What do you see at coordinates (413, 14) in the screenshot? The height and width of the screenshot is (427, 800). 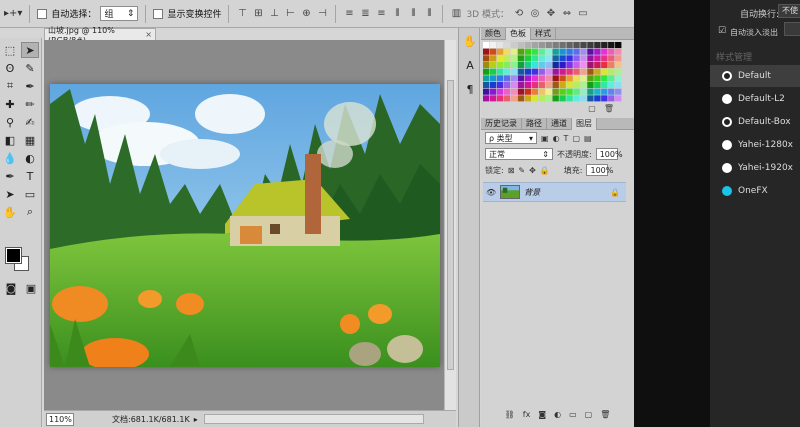 I see `distribute-hcenter-icon: ⦀` at bounding box center [413, 14].